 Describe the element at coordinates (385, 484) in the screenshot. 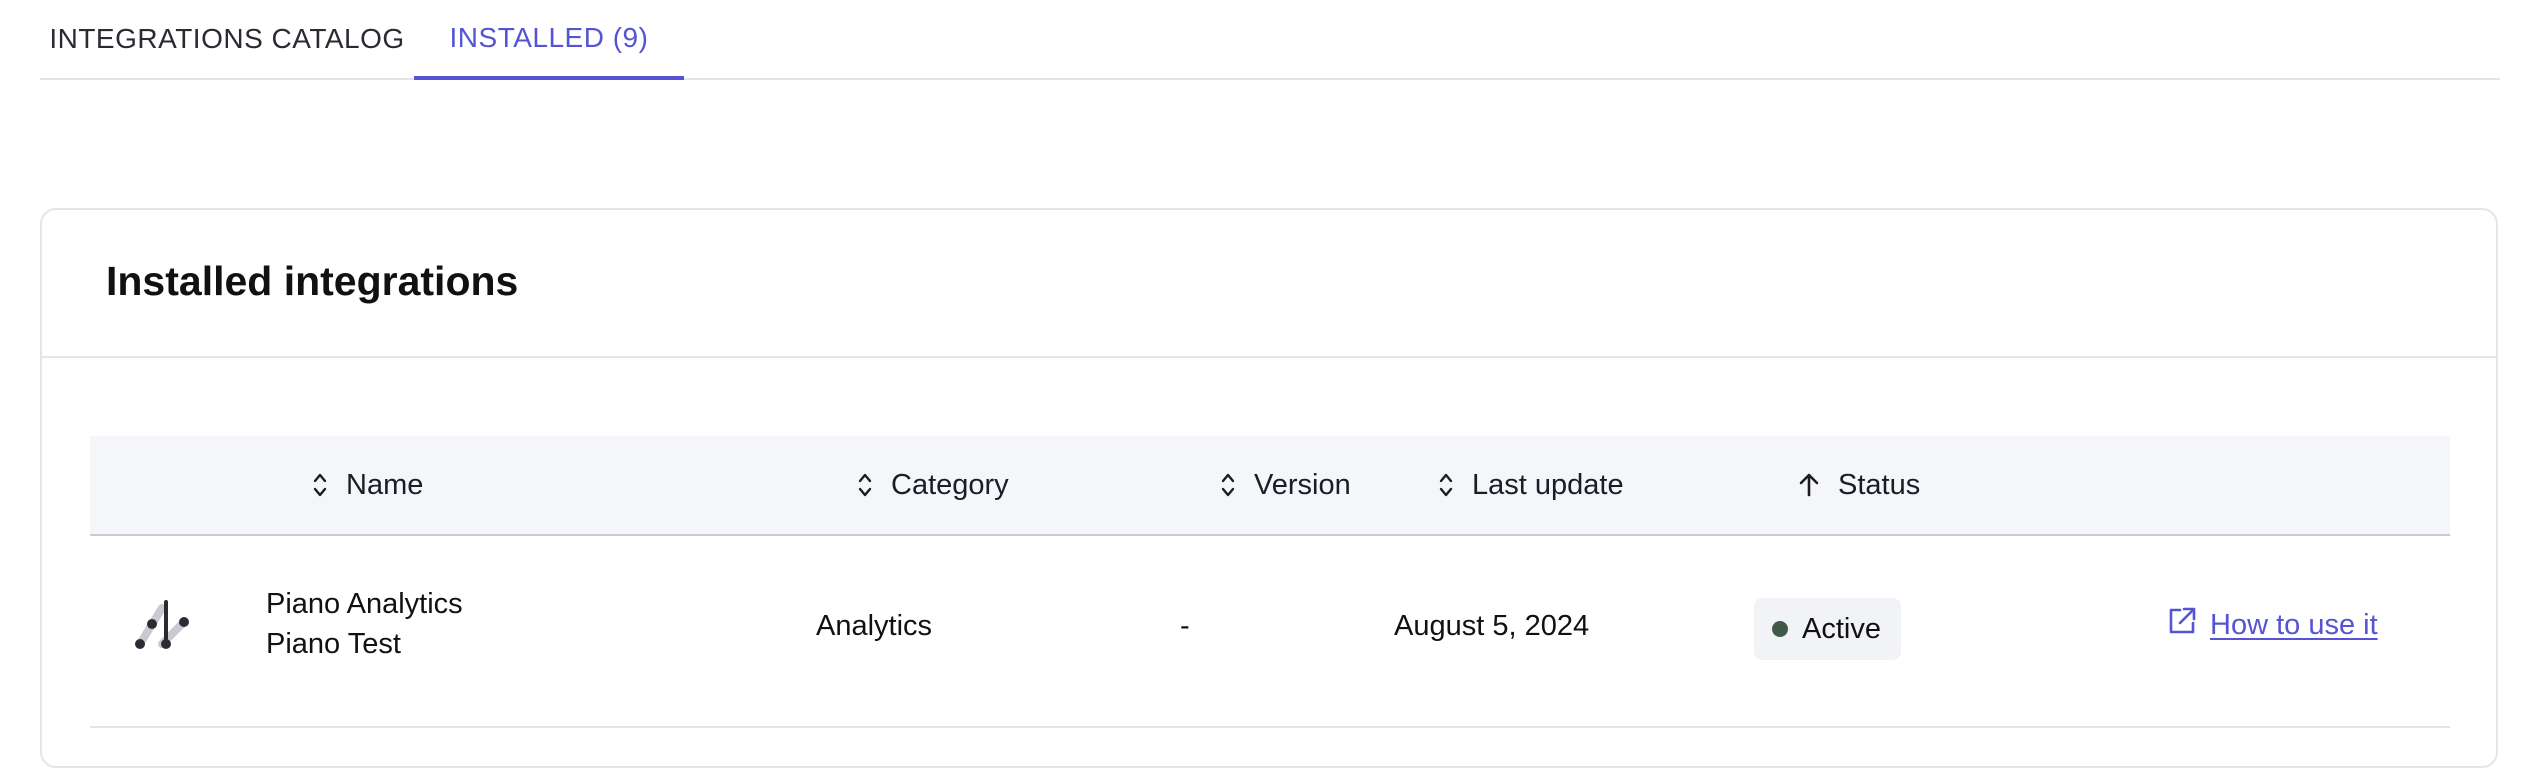

I see `column-label: Name` at that location.